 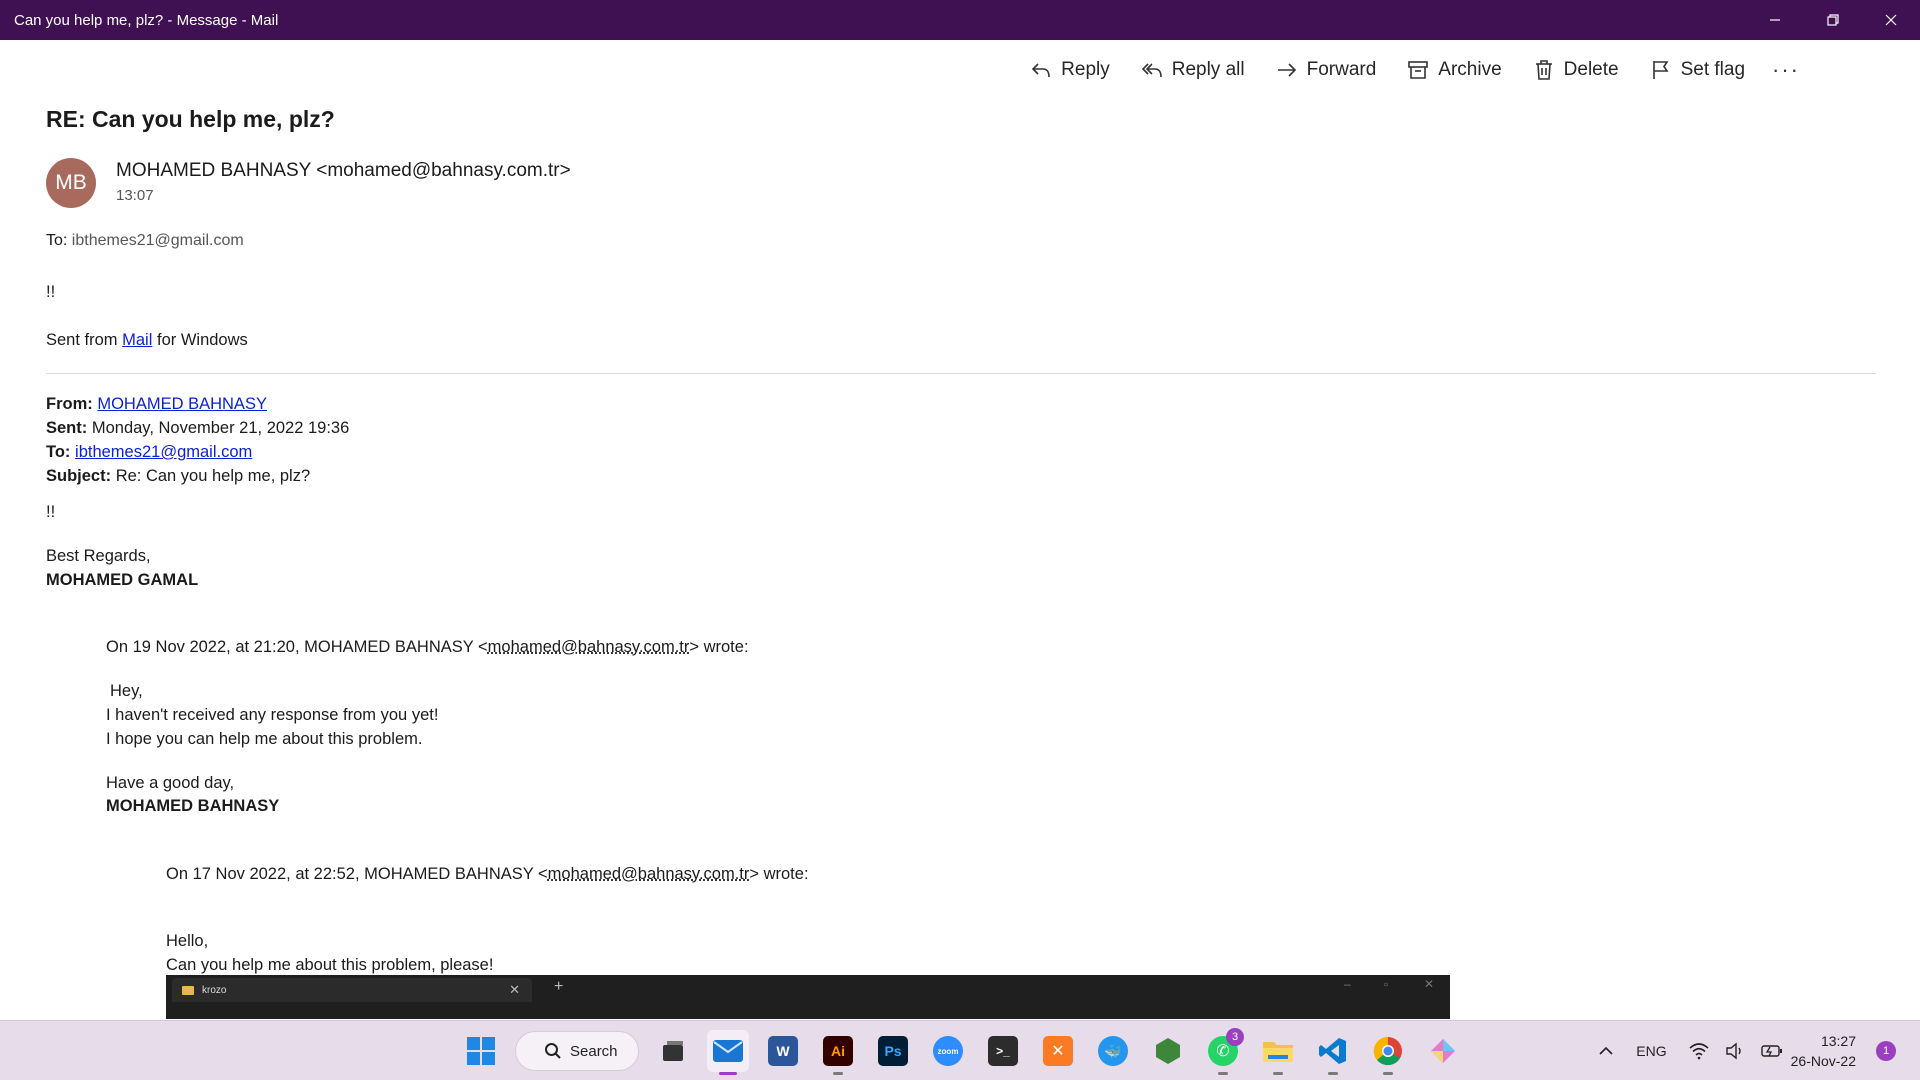 What do you see at coordinates (1386, 984) in the screenshot?
I see `restore-icon: ▫` at bounding box center [1386, 984].